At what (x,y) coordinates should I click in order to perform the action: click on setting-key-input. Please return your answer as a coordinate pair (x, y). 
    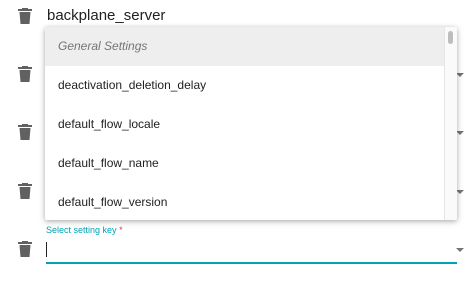
    Looking at the image, I should click on (251, 251).